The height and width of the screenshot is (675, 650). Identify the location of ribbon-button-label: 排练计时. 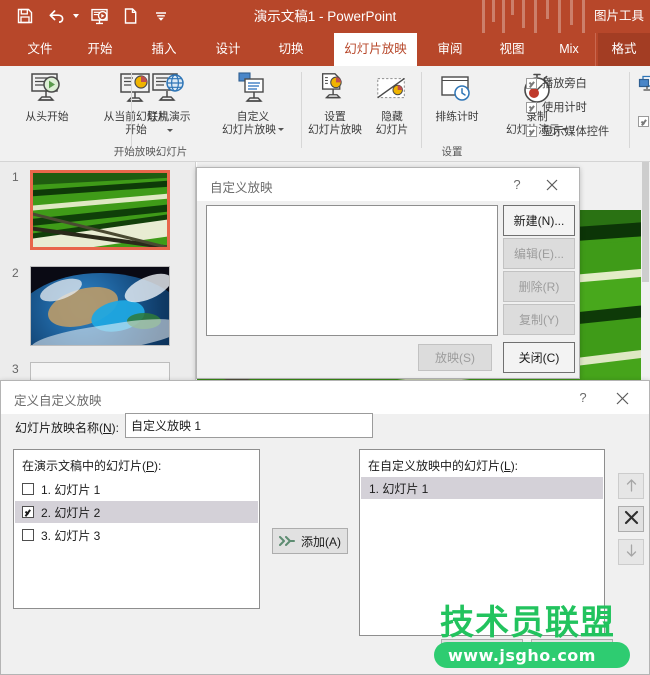
(457, 117).